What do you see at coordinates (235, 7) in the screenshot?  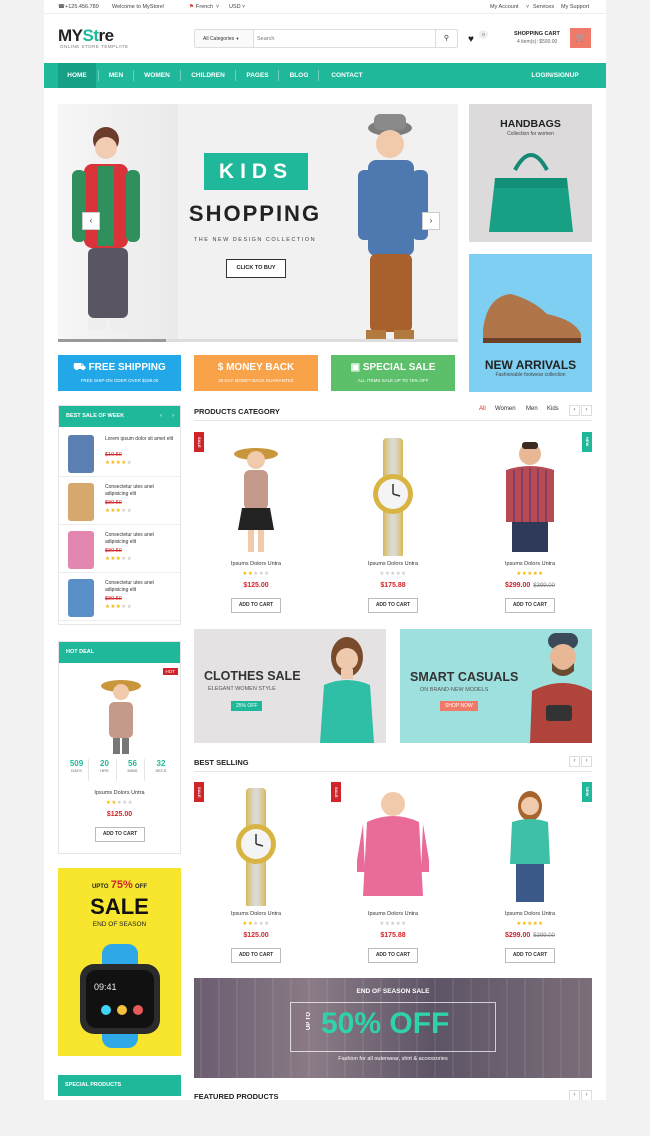 I see `currency-select: USD` at bounding box center [235, 7].